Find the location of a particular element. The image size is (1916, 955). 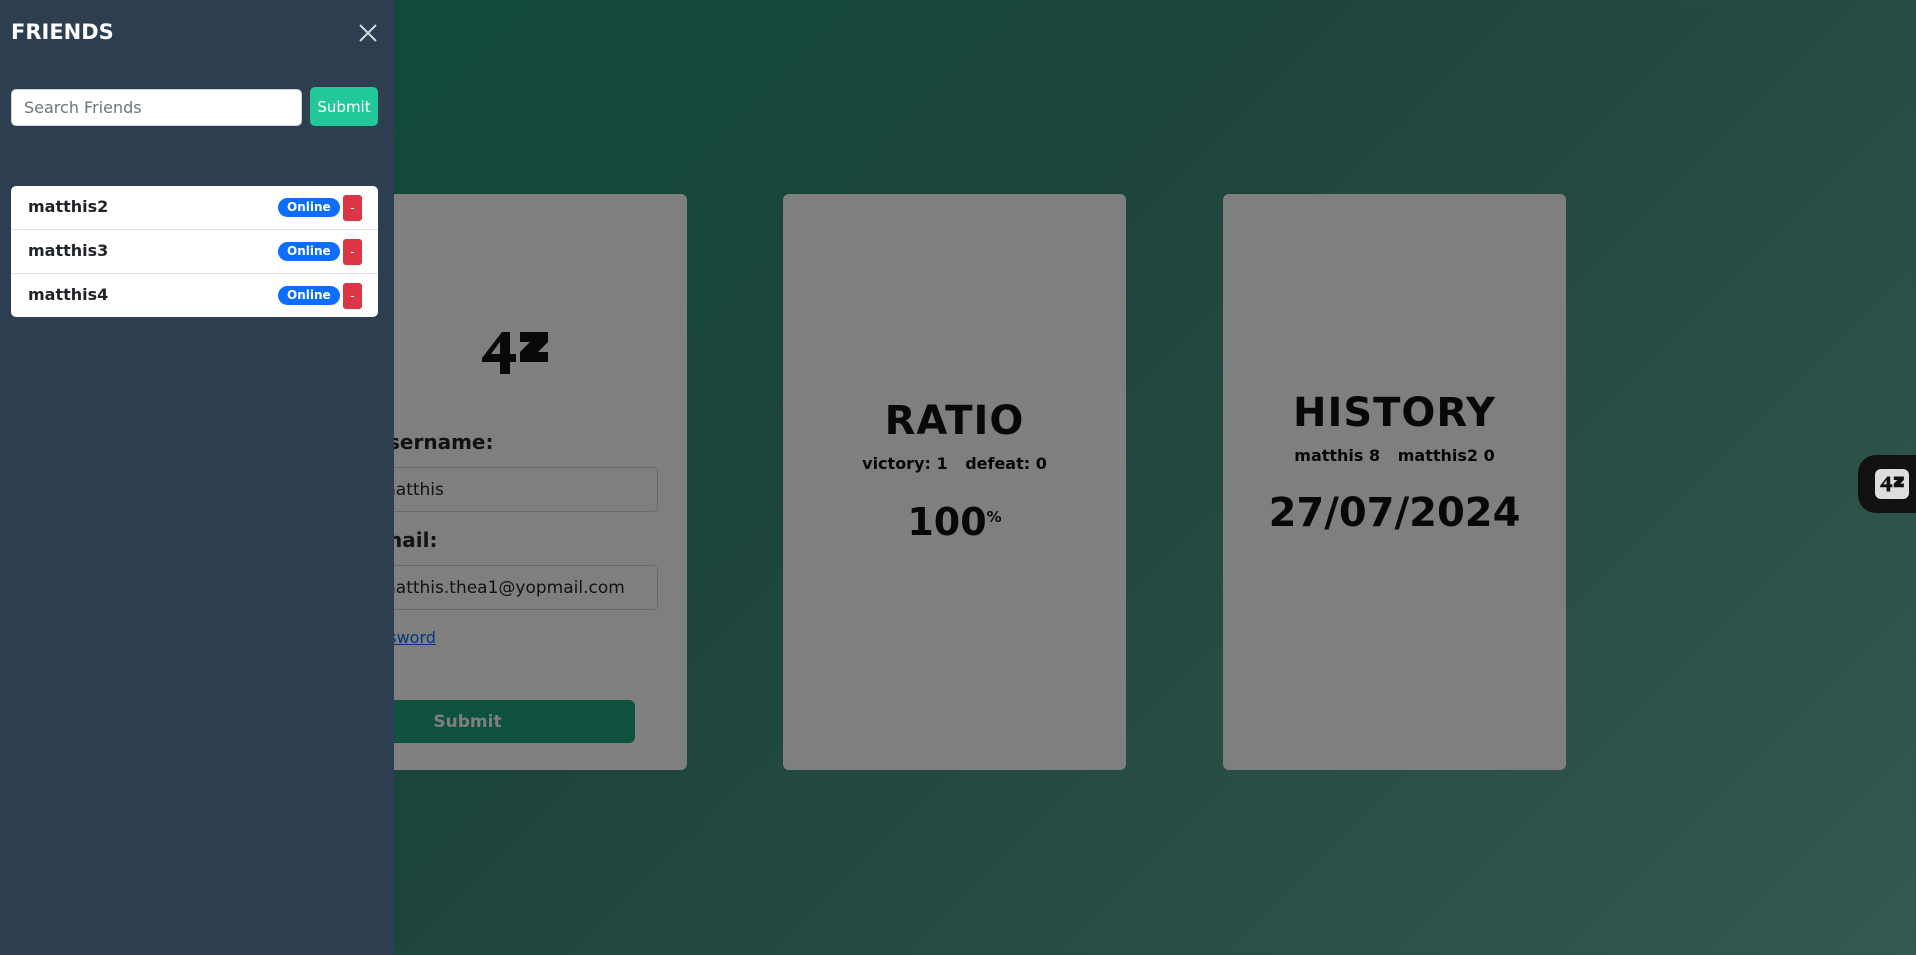

close-icon is located at coordinates (368, 33).